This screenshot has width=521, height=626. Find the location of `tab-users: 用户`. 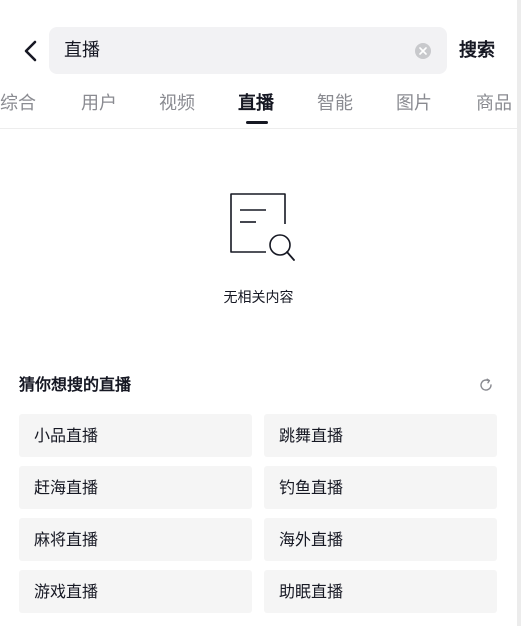

tab-users: 用户 is located at coordinates (99, 104).